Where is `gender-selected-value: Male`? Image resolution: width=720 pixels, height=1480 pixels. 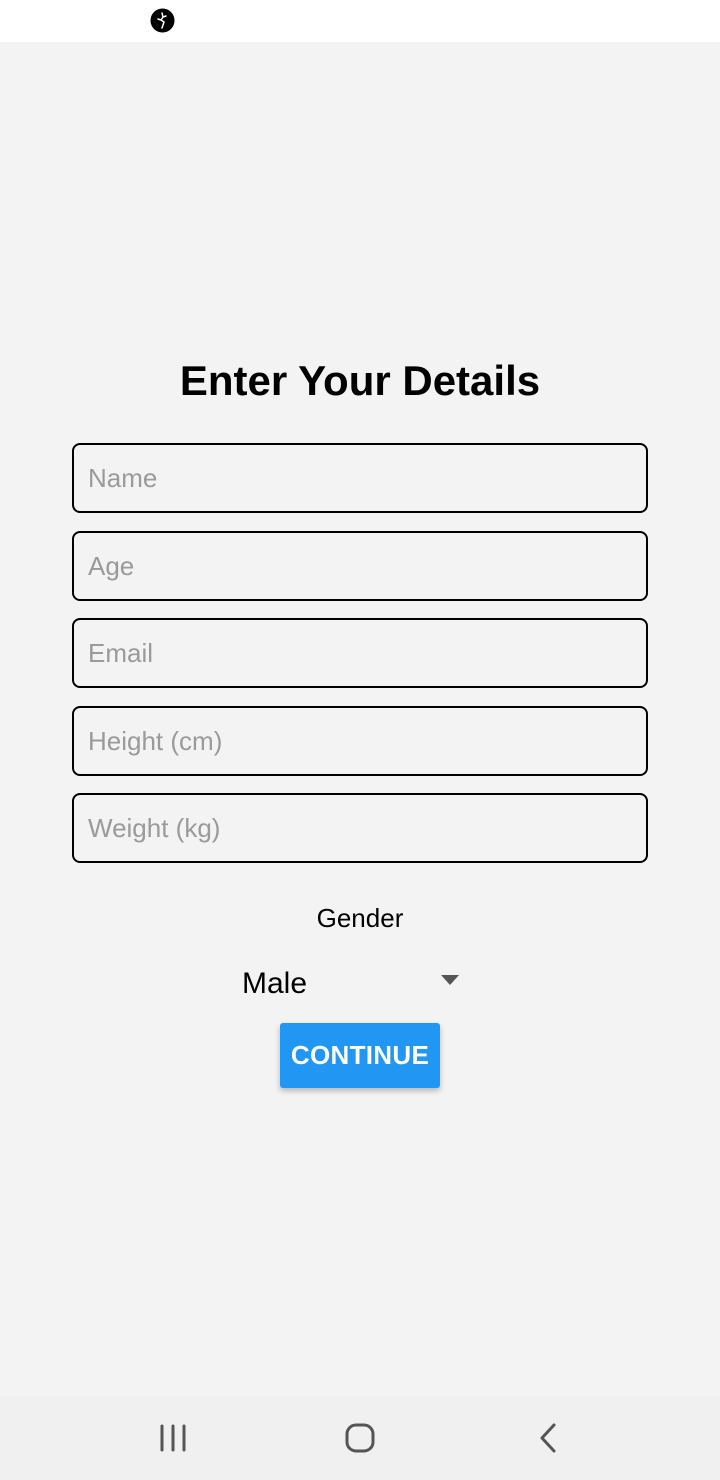 gender-selected-value: Male is located at coordinates (275, 983).